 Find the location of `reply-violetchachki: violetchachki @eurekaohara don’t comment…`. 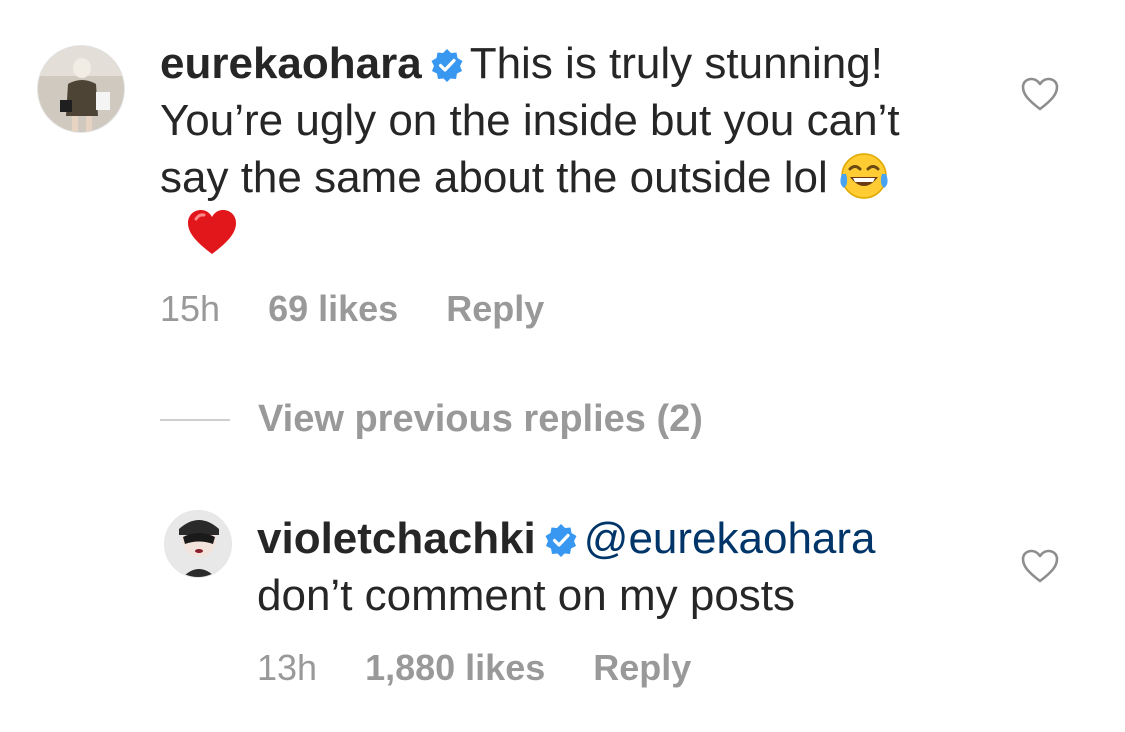

reply-violetchachki: violetchachki @eurekaohara don’t comment… is located at coordinates (617, 567).